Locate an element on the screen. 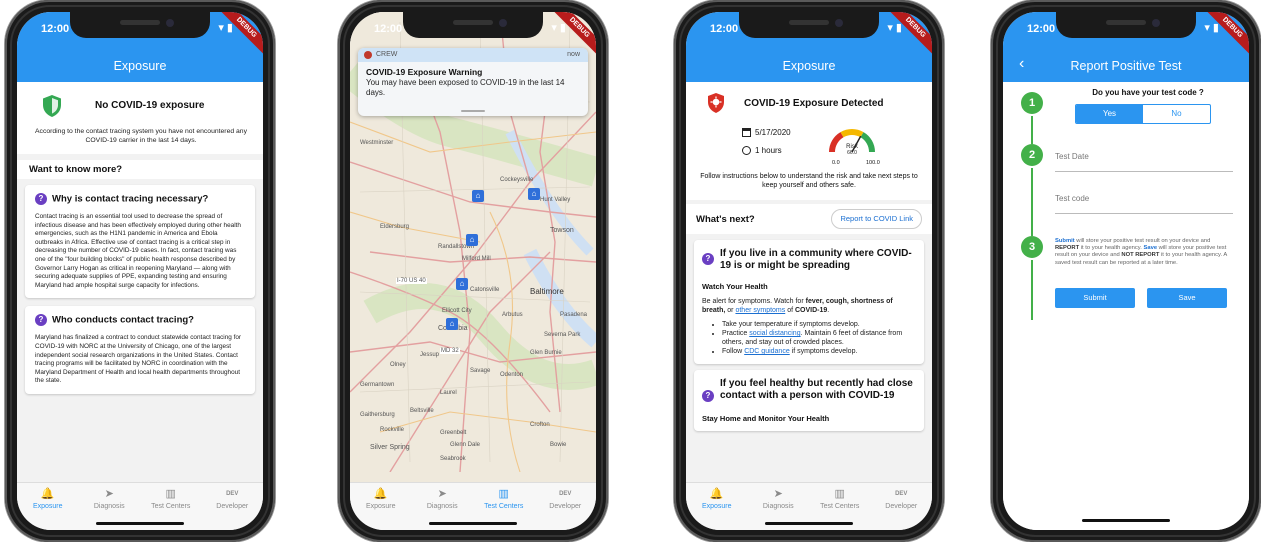  place-label: Arbutus is located at coordinates (512, 315).